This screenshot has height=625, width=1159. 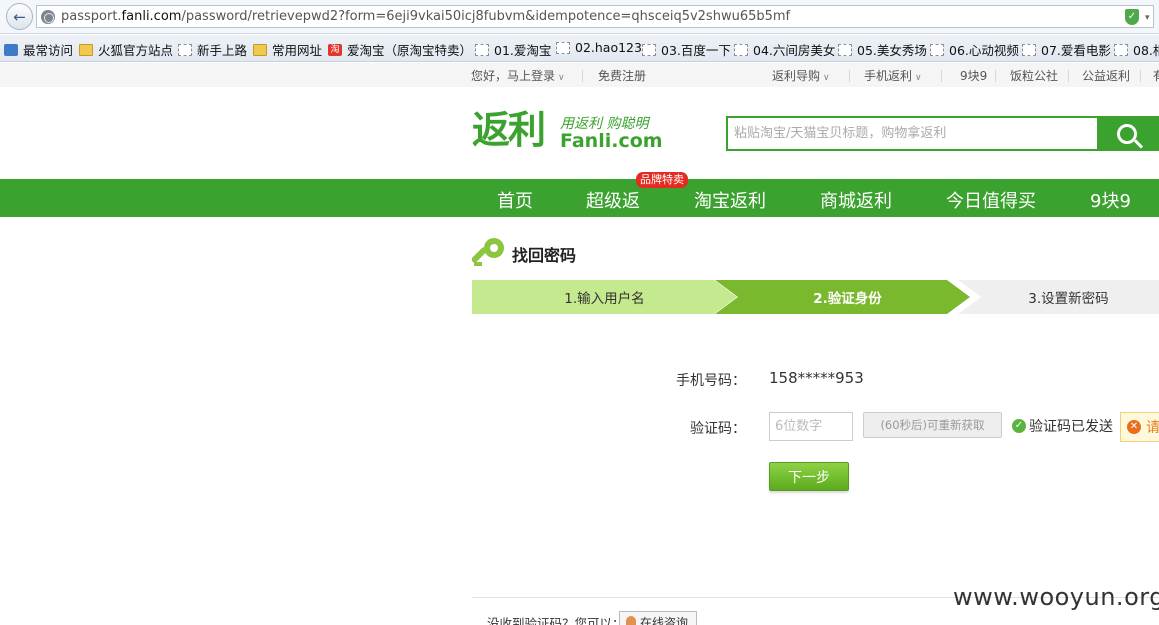 What do you see at coordinates (631, 620) in the screenshot?
I see `person-icon` at bounding box center [631, 620].